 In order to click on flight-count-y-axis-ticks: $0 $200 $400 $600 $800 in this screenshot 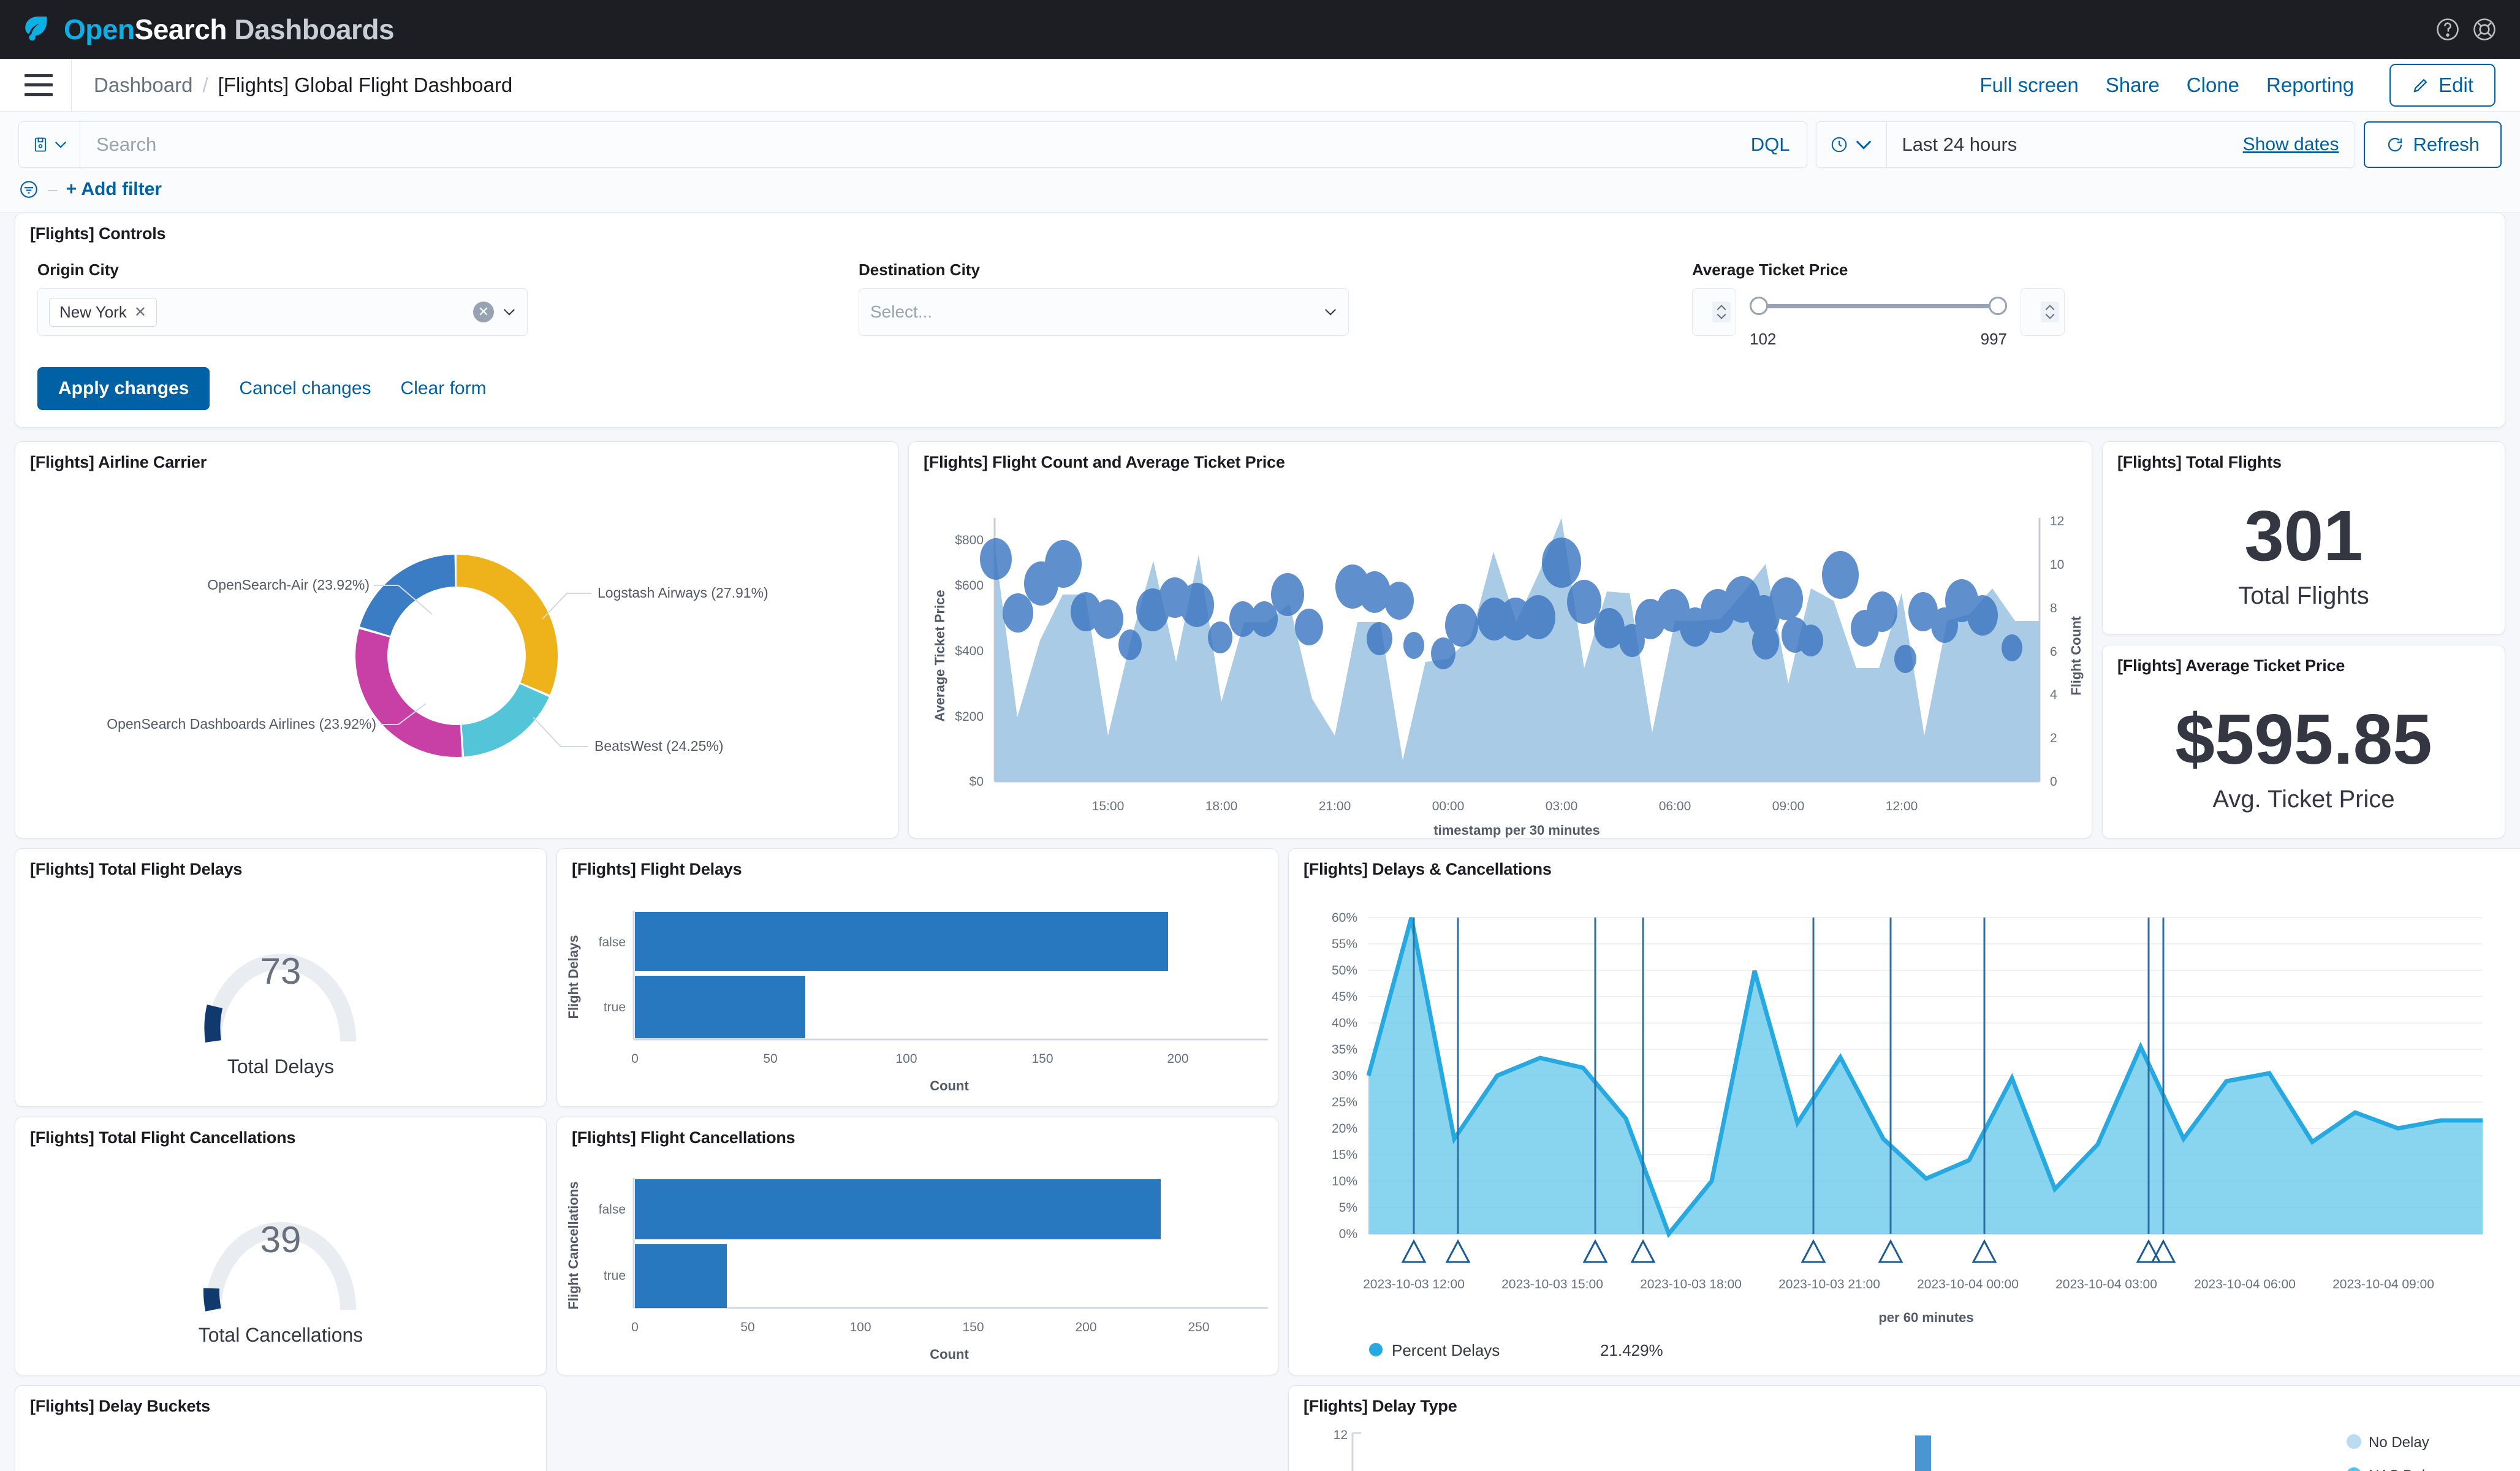, I will do `click(969, 661)`.